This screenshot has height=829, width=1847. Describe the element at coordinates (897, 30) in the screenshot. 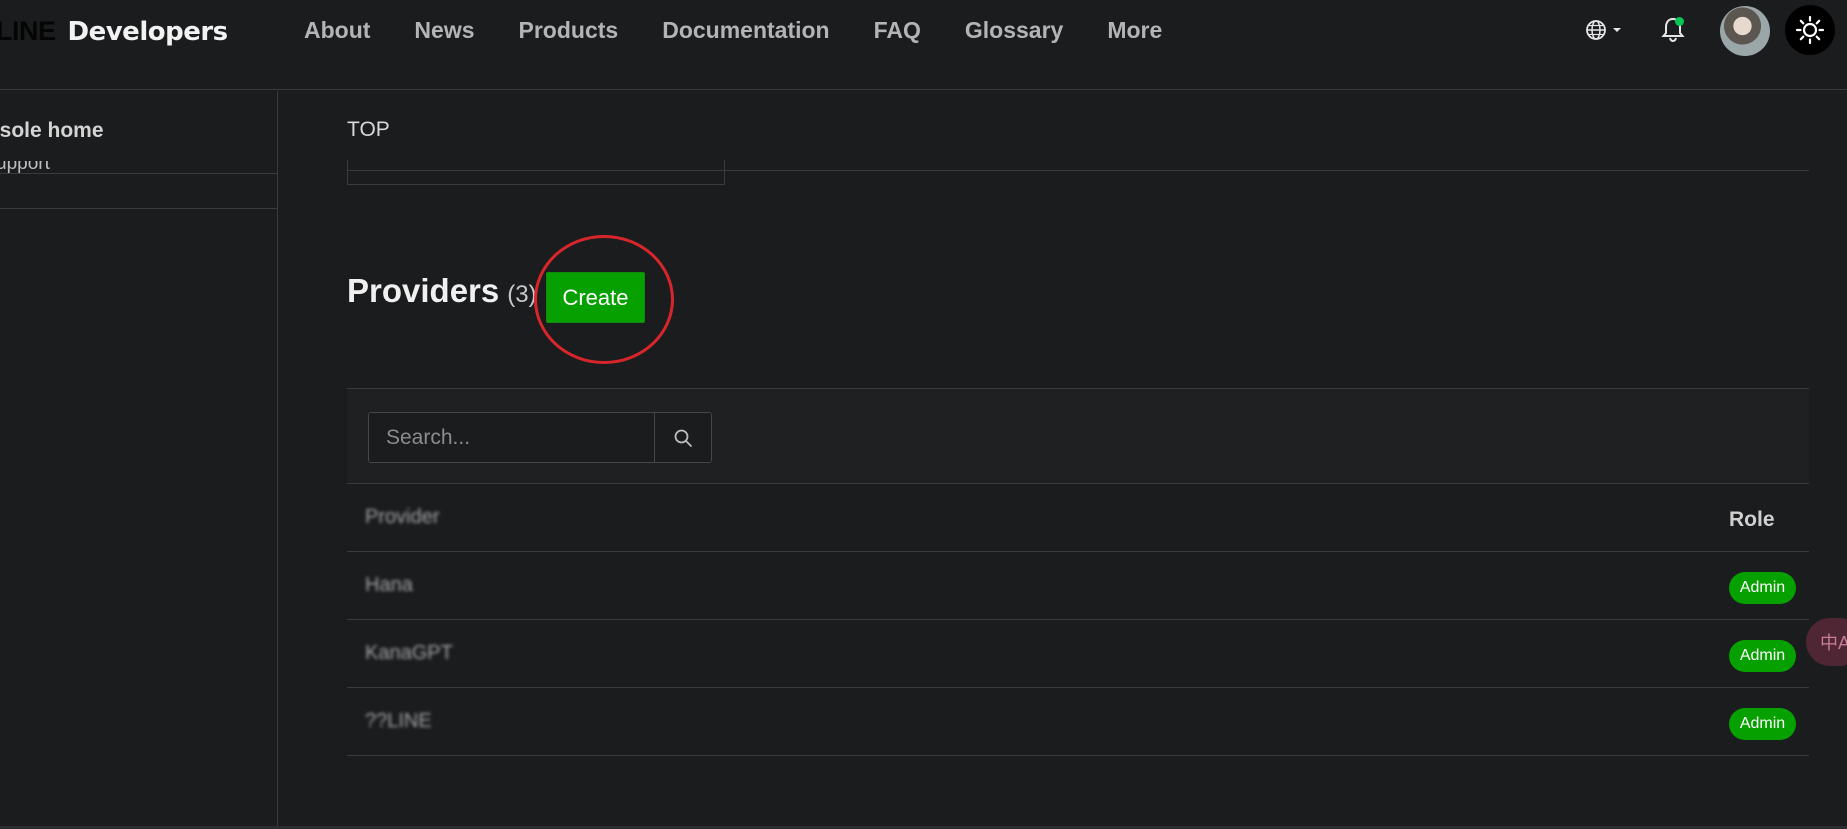

I see `nav-faq: FAQ` at that location.